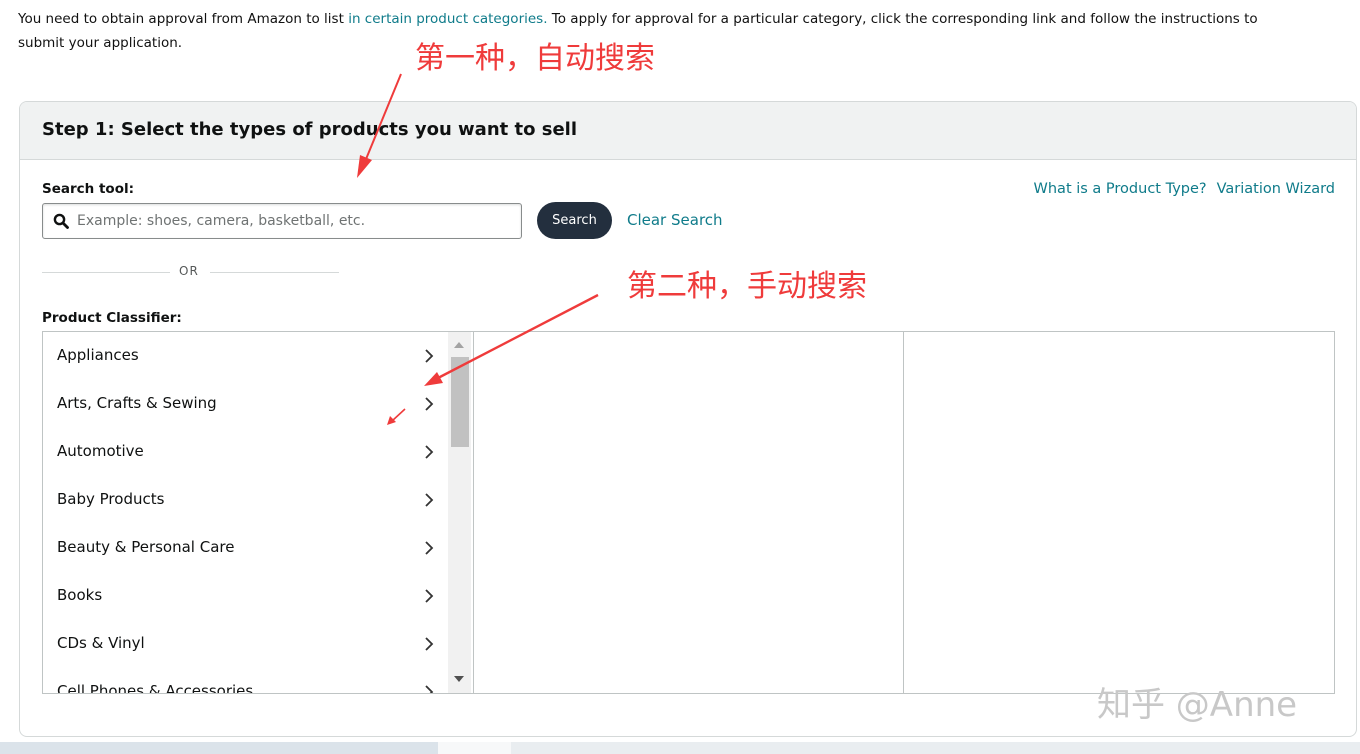 Image resolution: width=1360 pixels, height=754 pixels. Describe the element at coordinates (680, 748) in the screenshot. I see `bottom-strip` at that location.